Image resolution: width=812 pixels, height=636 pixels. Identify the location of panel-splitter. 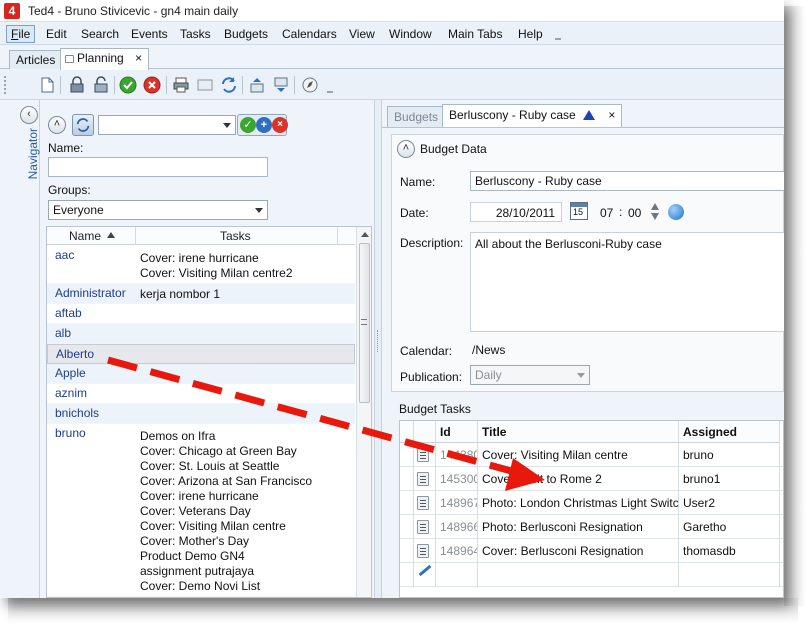
(378, 349).